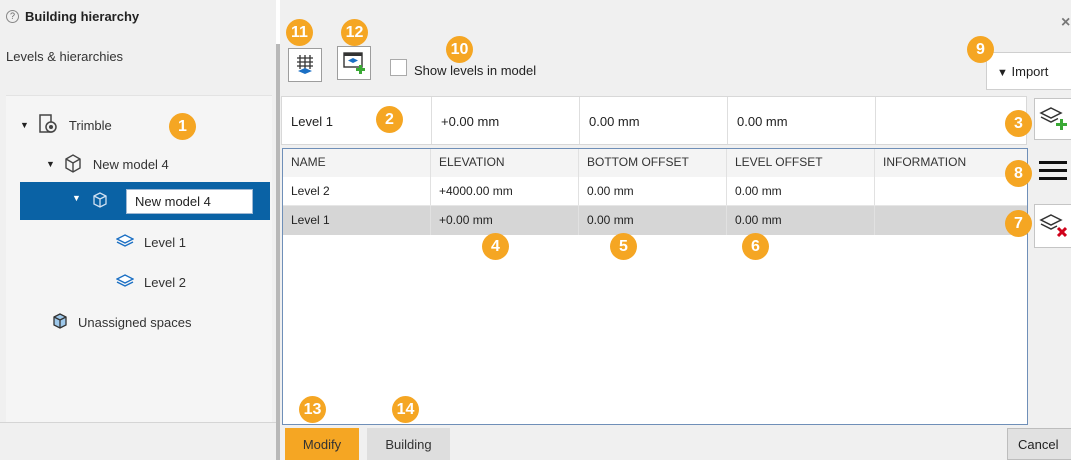 This screenshot has width=1071, height=460. I want to click on grid-toggle-button, so click(305, 65).